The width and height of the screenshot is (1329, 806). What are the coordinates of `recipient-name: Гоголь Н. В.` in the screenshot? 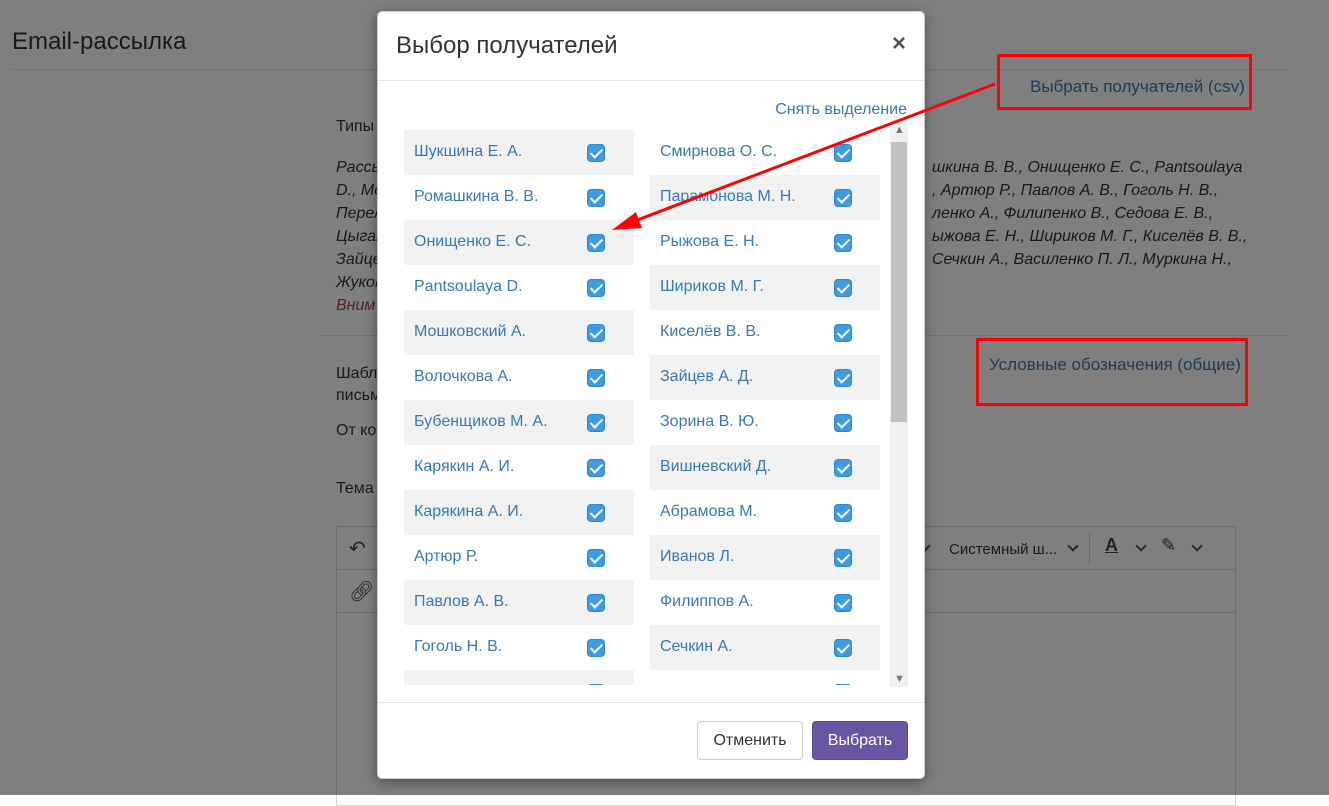 It's located at (458, 646).